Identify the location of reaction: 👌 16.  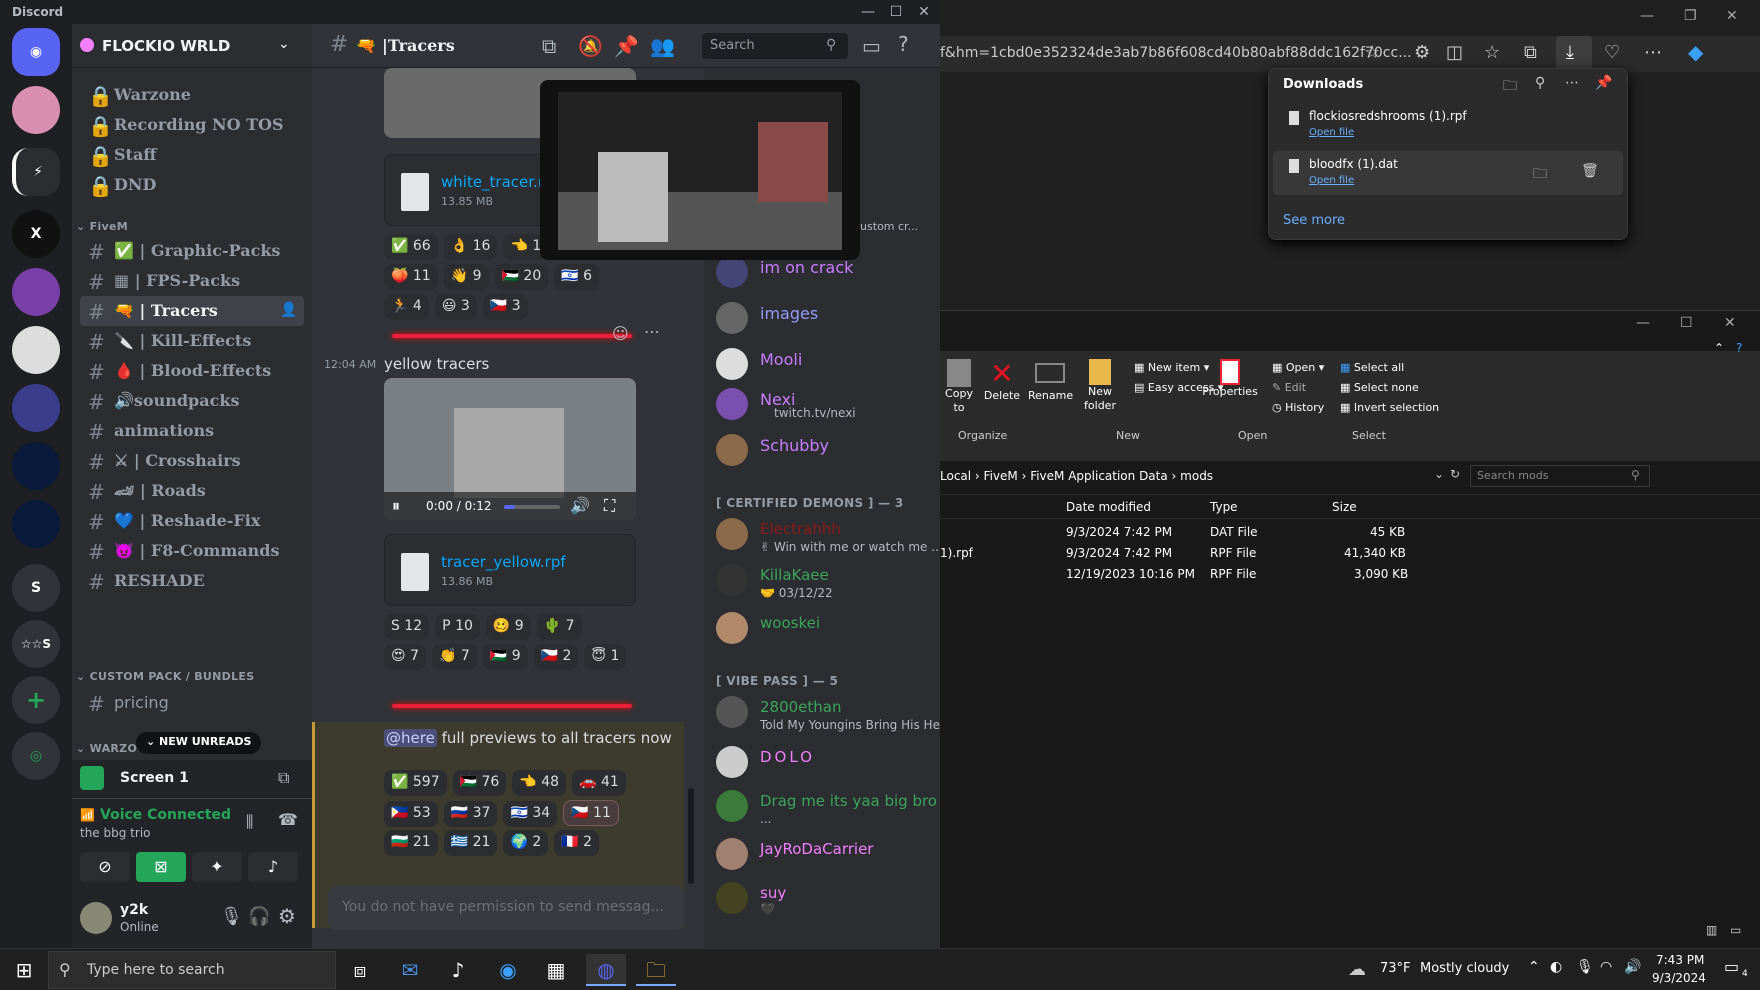
(470, 247).